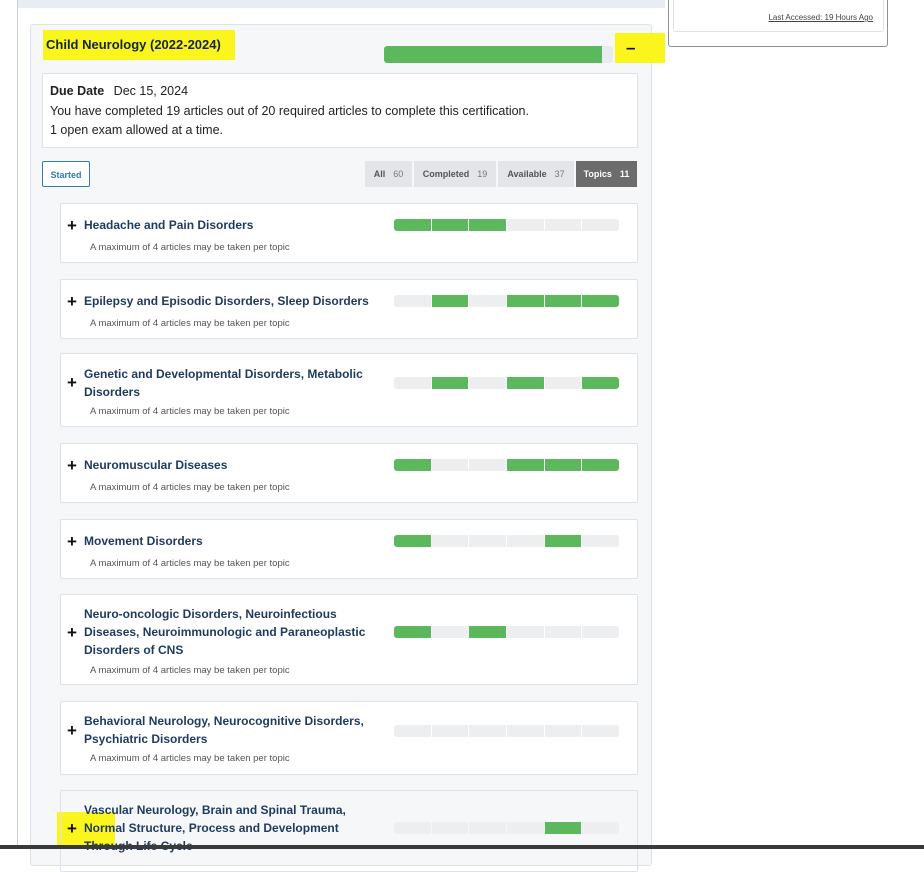 This screenshot has height=872, width=924. What do you see at coordinates (820, 17) in the screenshot?
I see `last-accessed-link: Last Accessed: 19 Hours Ago` at bounding box center [820, 17].